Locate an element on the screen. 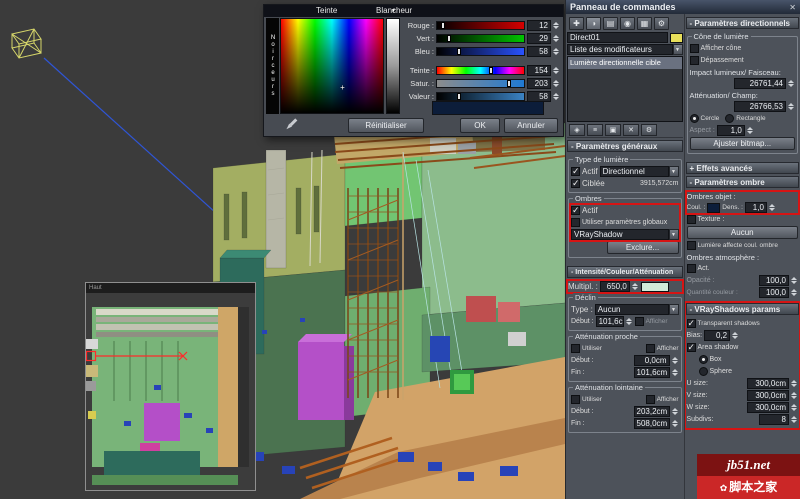  shadow-map-button: Aucun is located at coordinates (742, 232).